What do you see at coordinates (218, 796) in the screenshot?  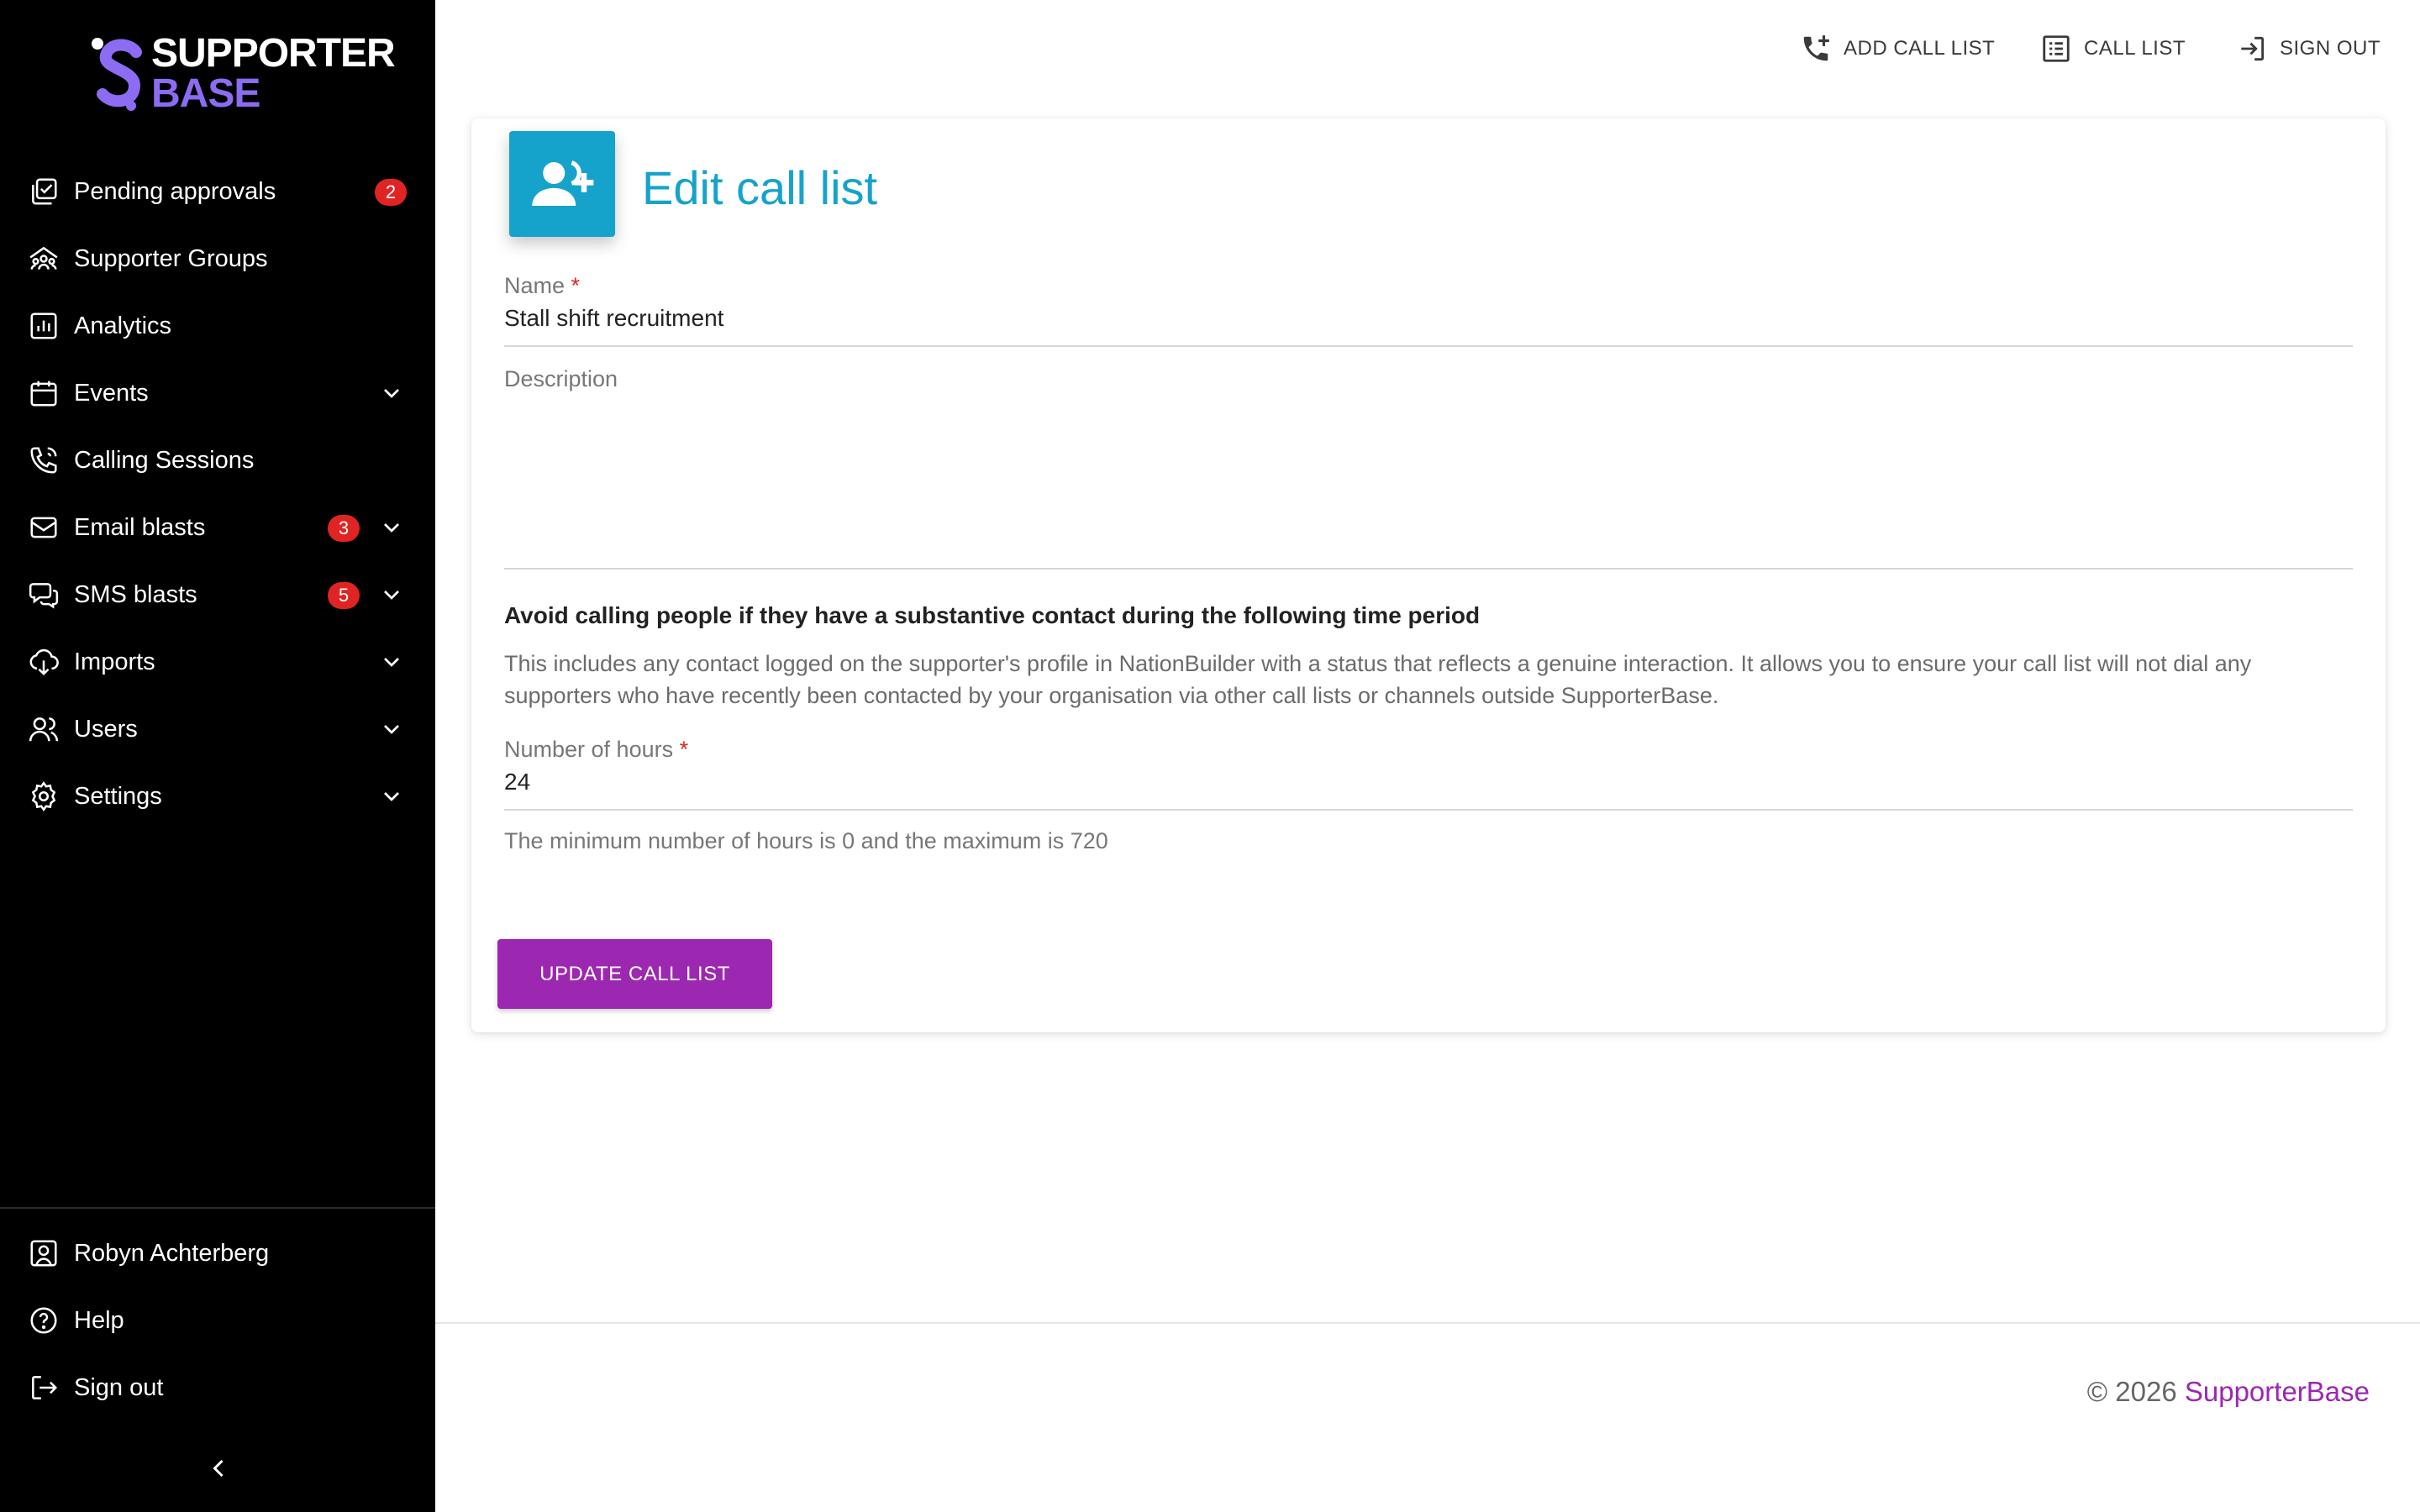 I see `sidebar-item-settings: Settings` at bounding box center [218, 796].